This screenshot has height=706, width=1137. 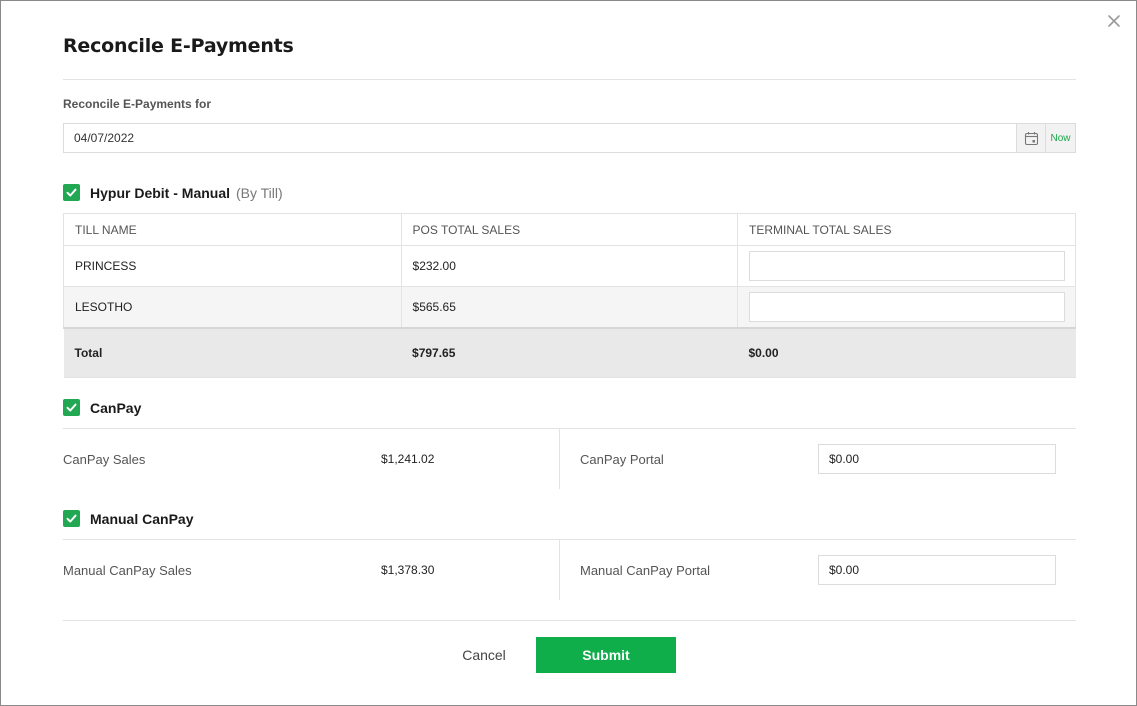 I want to click on total-row: Total $797.65 $0.00, so click(x=569, y=352).